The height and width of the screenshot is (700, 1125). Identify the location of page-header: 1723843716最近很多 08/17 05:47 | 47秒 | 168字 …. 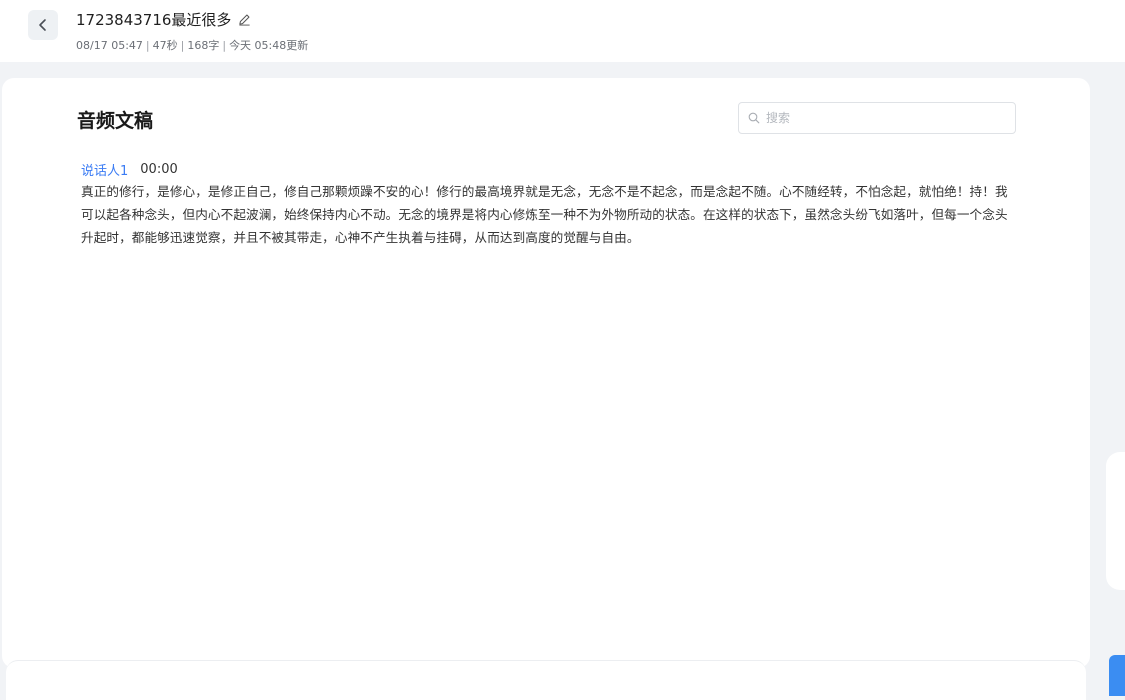
(562, 31).